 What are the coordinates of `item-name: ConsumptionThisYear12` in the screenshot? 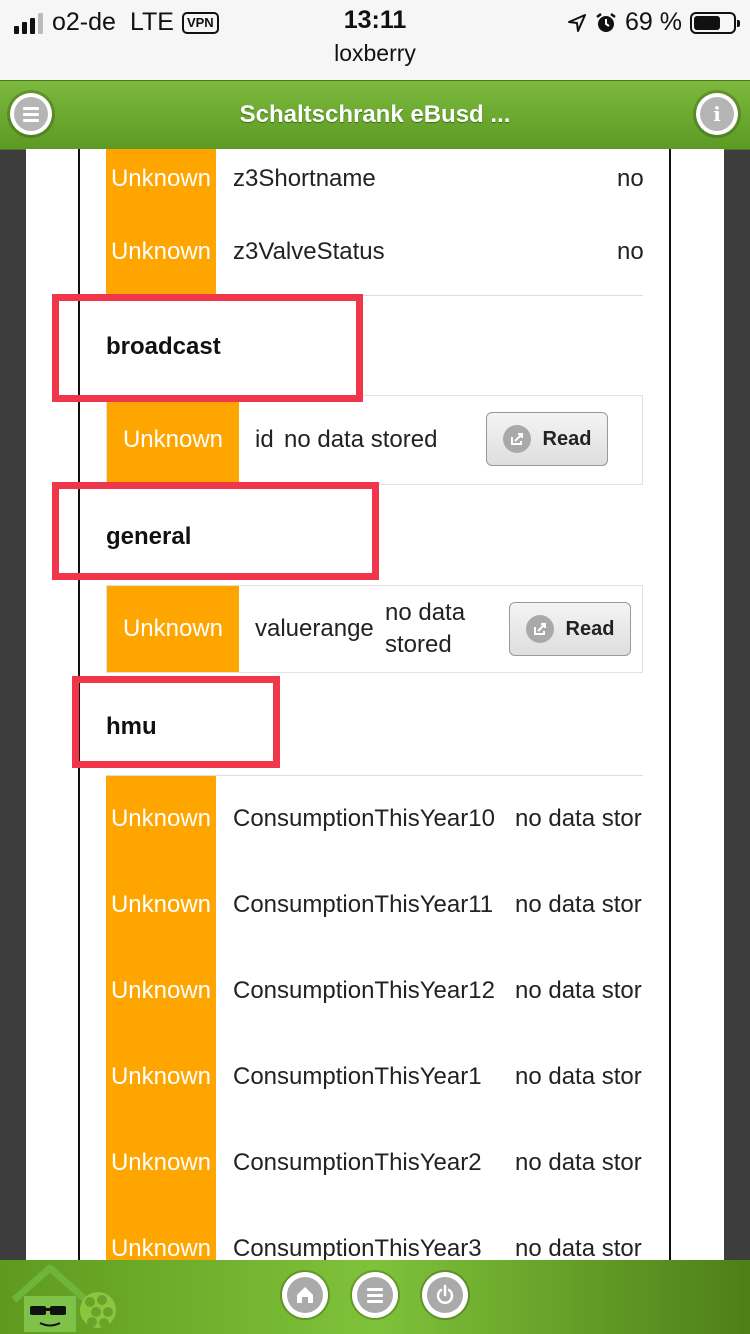 It's located at (364, 990).